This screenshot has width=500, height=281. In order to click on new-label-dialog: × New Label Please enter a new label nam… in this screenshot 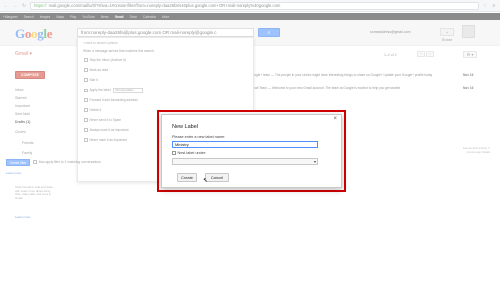, I will do `click(251, 151)`.